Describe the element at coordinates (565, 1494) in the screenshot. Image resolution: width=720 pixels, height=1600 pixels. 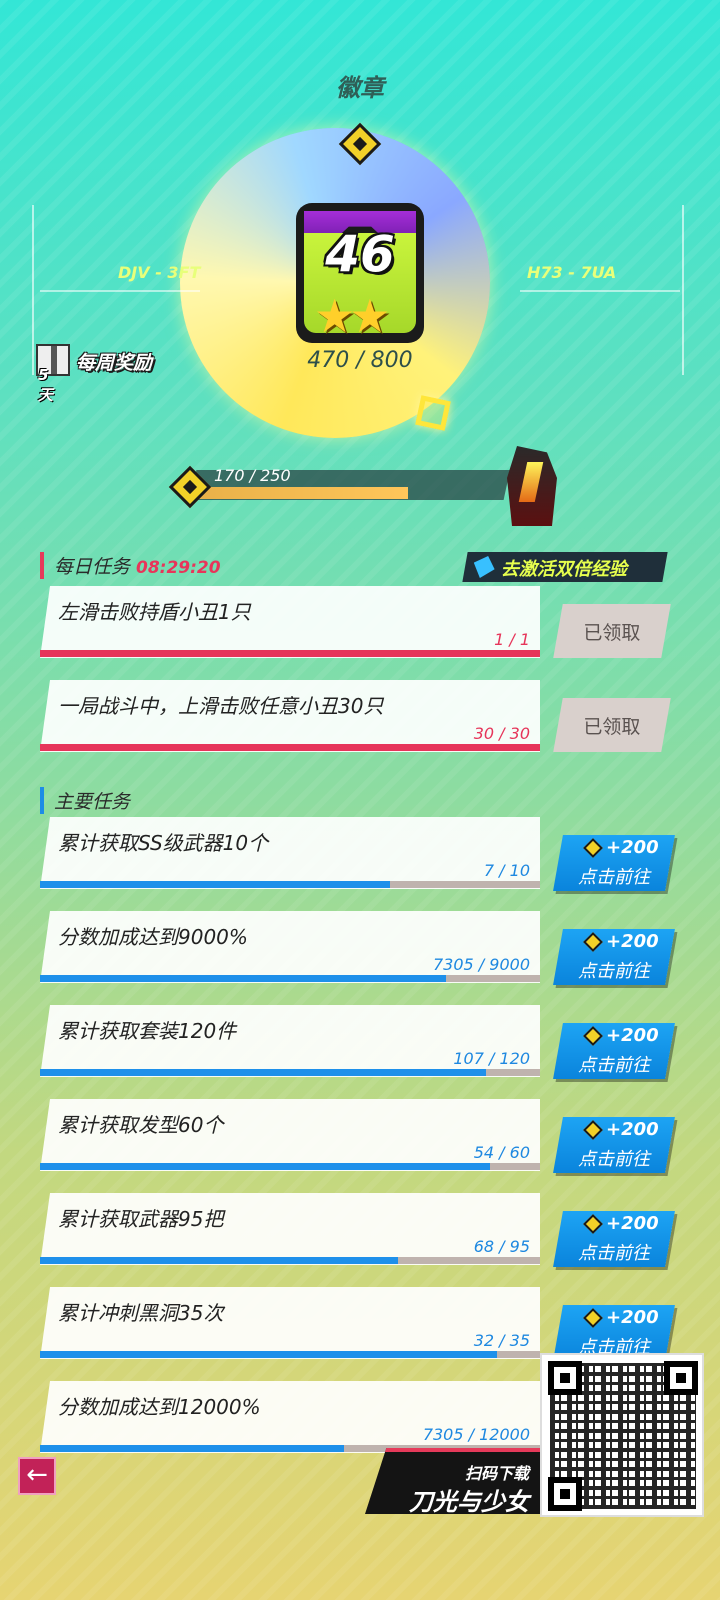
I see `qr-finder-bottom-left` at that location.